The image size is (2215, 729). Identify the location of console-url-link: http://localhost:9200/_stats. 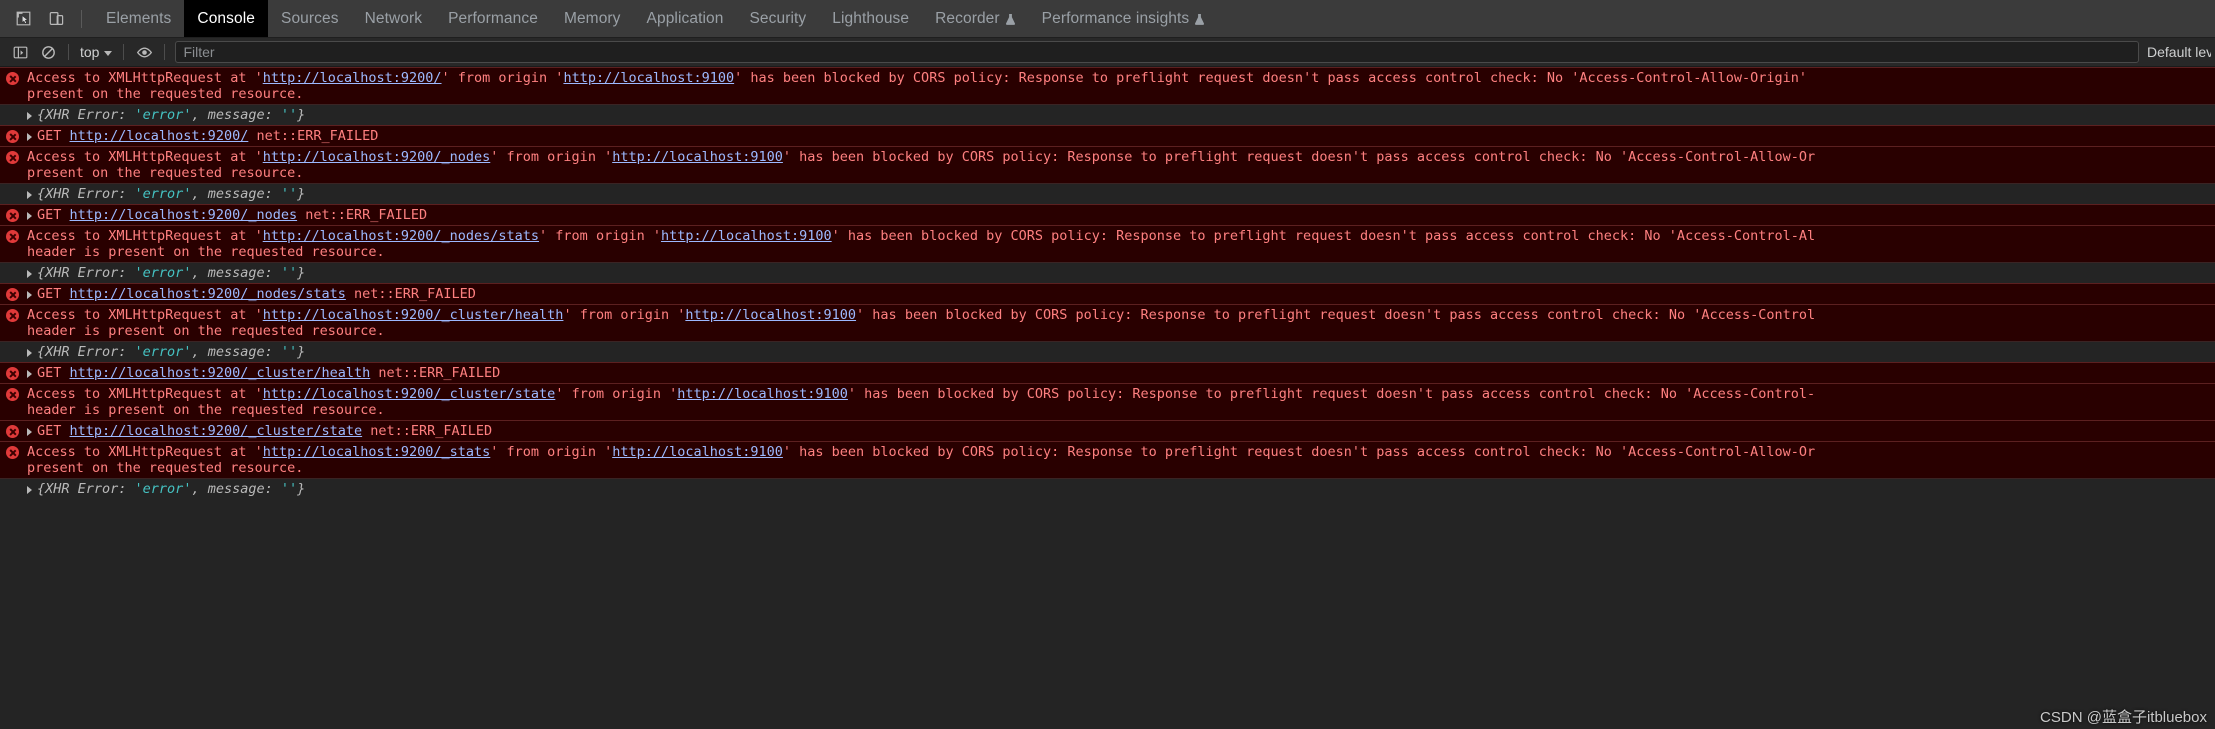
(377, 452).